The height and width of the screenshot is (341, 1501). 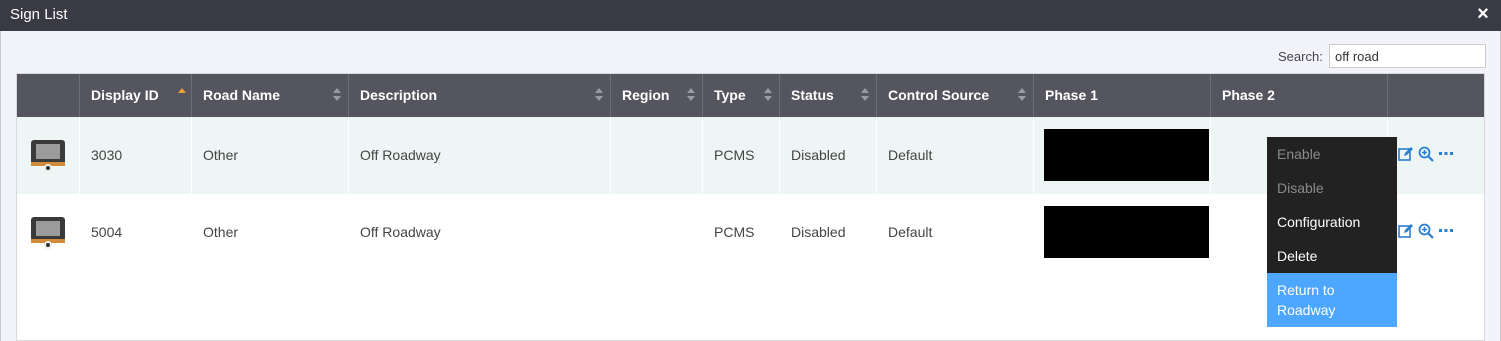 What do you see at coordinates (480, 95) in the screenshot?
I see `column-header-description: Description` at bounding box center [480, 95].